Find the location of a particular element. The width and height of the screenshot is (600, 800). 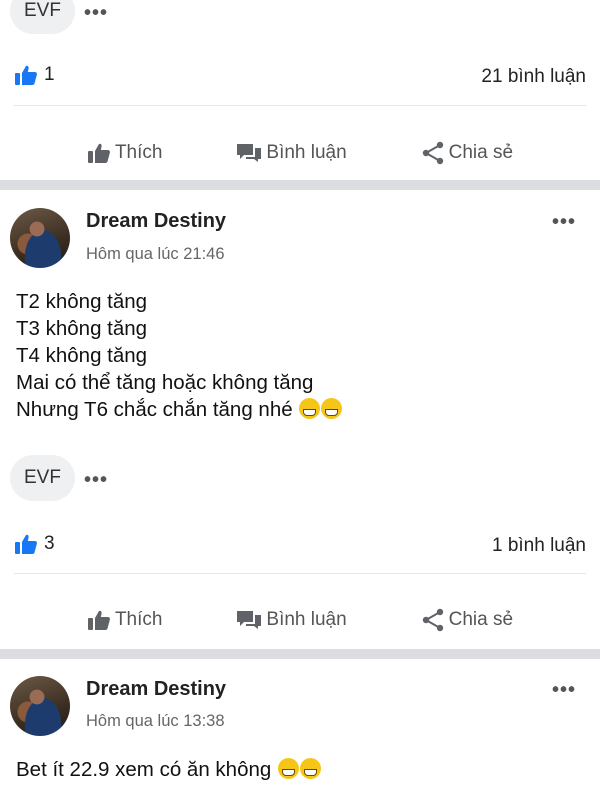

comment-count: 1 bình luận is located at coordinates (539, 546).